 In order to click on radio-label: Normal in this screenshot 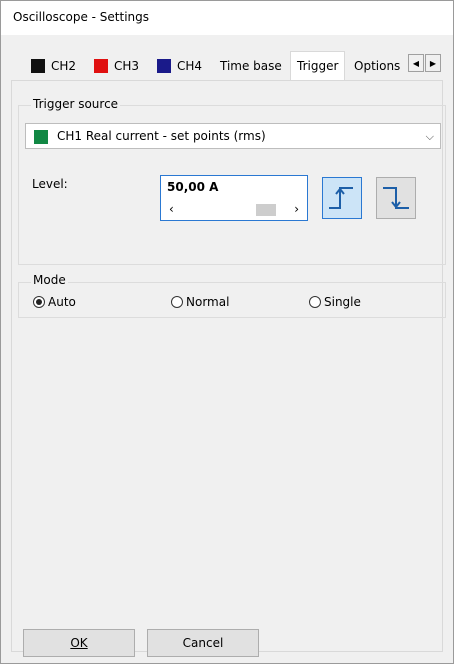, I will do `click(208, 302)`.